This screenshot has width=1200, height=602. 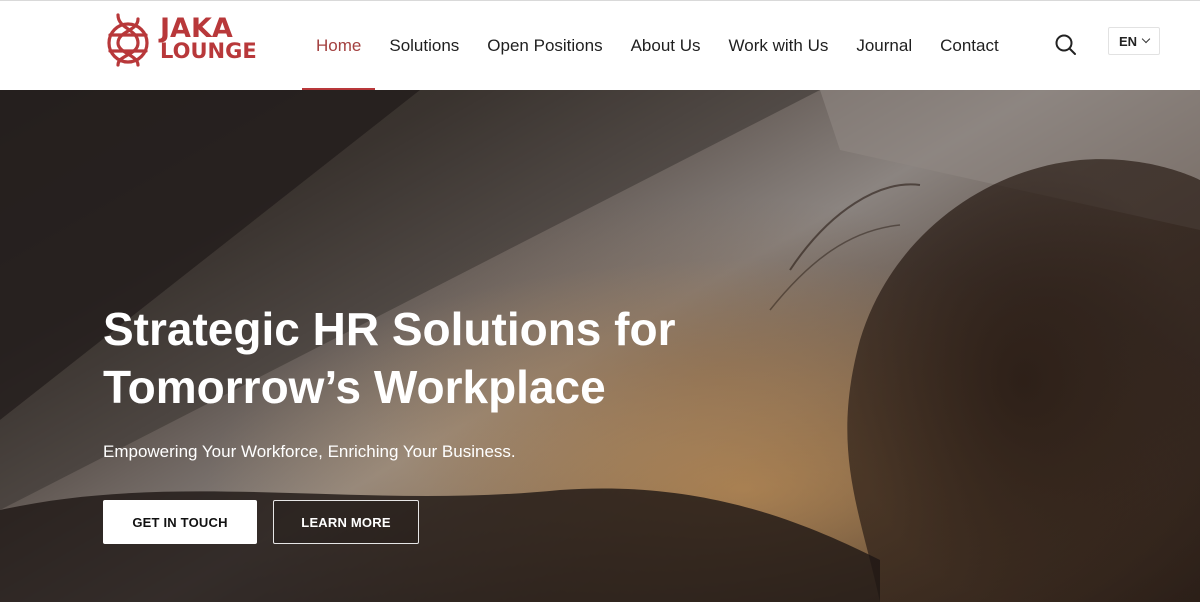 What do you see at coordinates (666, 46) in the screenshot?
I see `nav-item-about-us: About Us` at bounding box center [666, 46].